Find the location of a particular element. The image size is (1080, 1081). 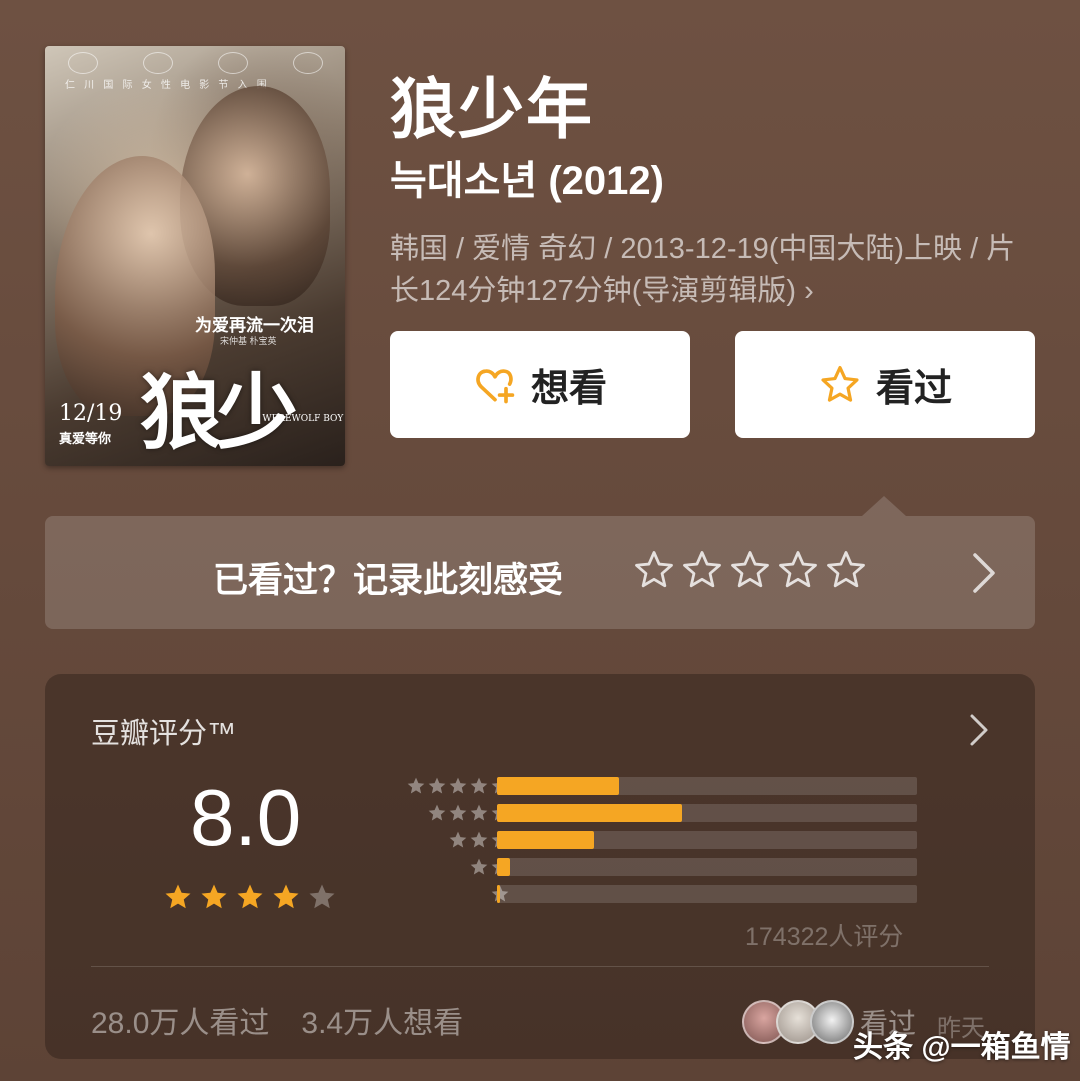

distribution-star-label is located at coordinates (458, 786).